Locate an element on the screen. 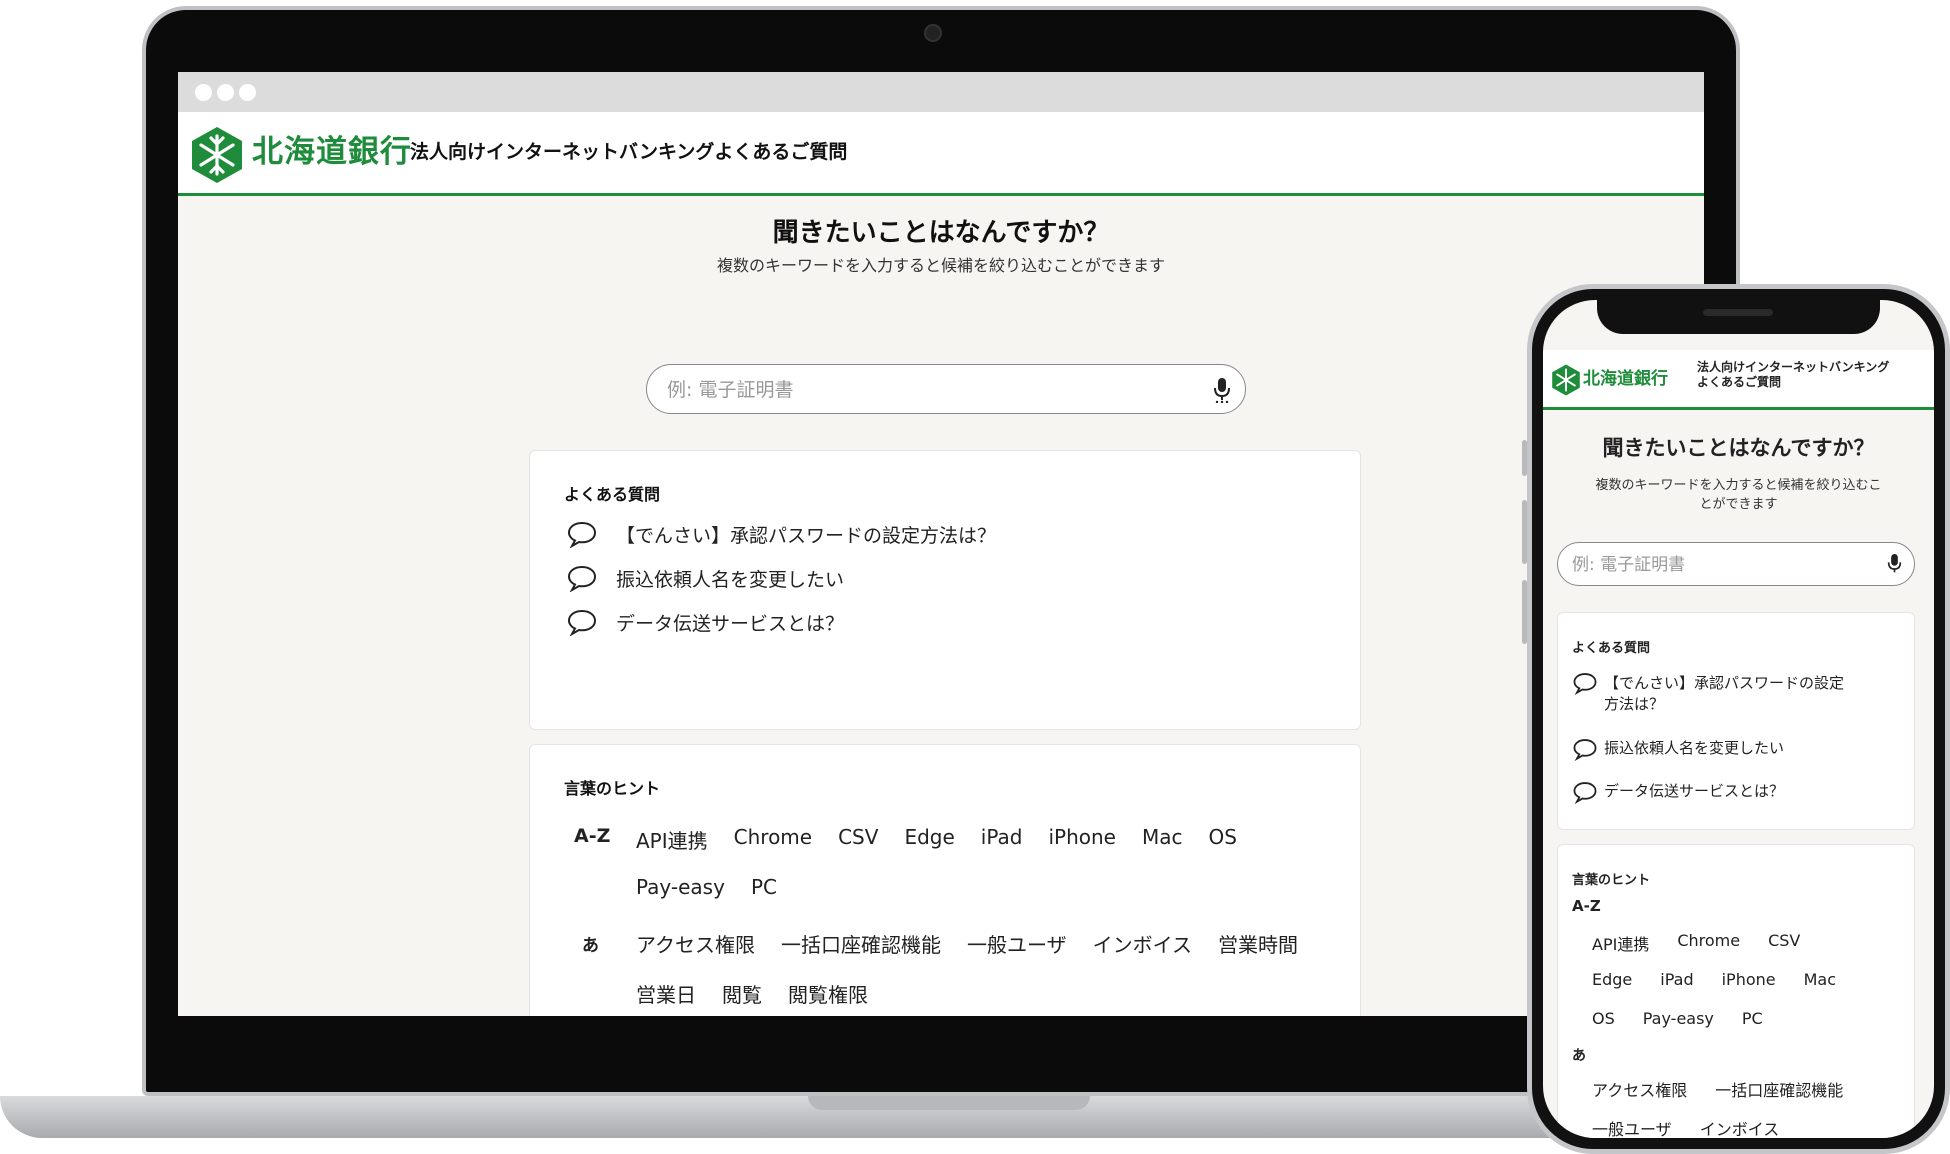  mobile-faq-item: データ伝送サービスとは？ is located at coordinates (1678, 792).